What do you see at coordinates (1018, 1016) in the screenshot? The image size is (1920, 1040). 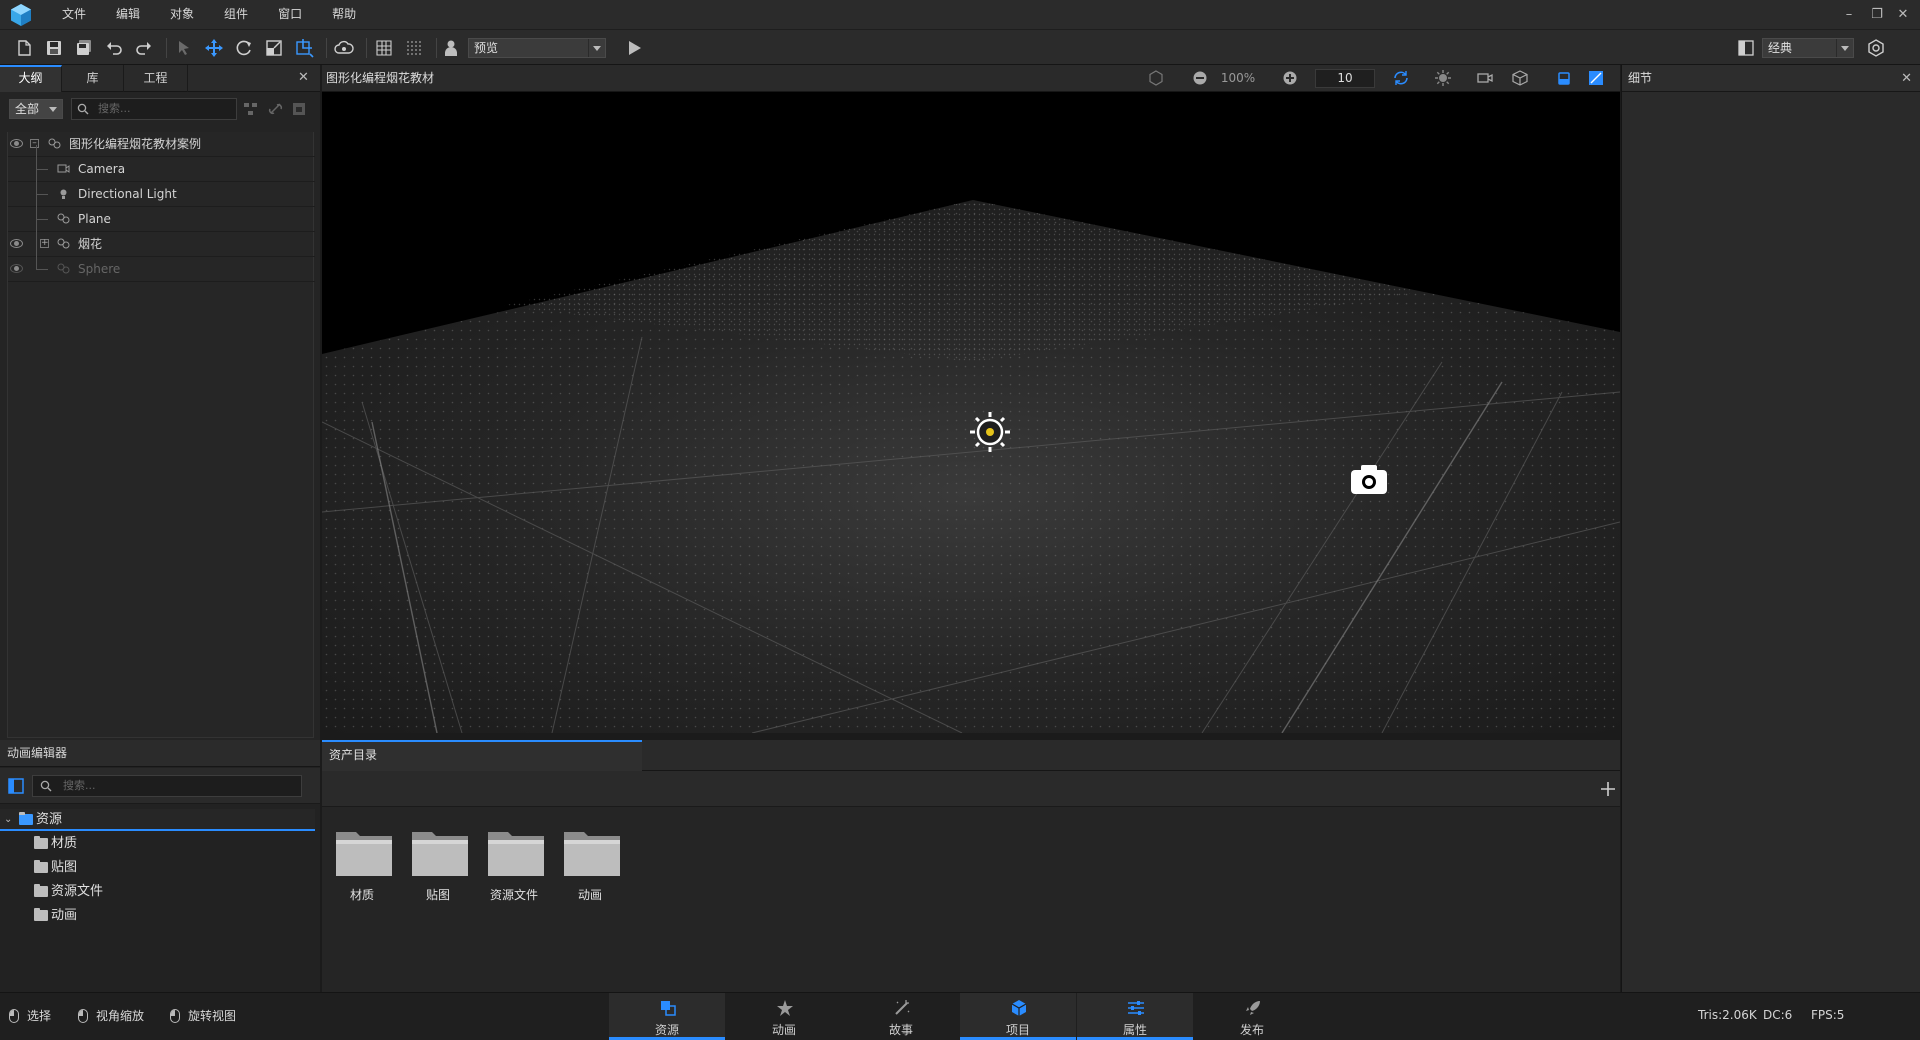 I see `nav-tab-project: 项目` at bounding box center [1018, 1016].